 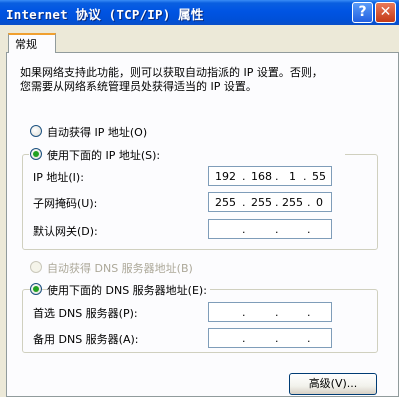 I want to click on title-bar: Internet 协议 (TCP/IP) 属性 ? ✕, so click(x=199, y=12).